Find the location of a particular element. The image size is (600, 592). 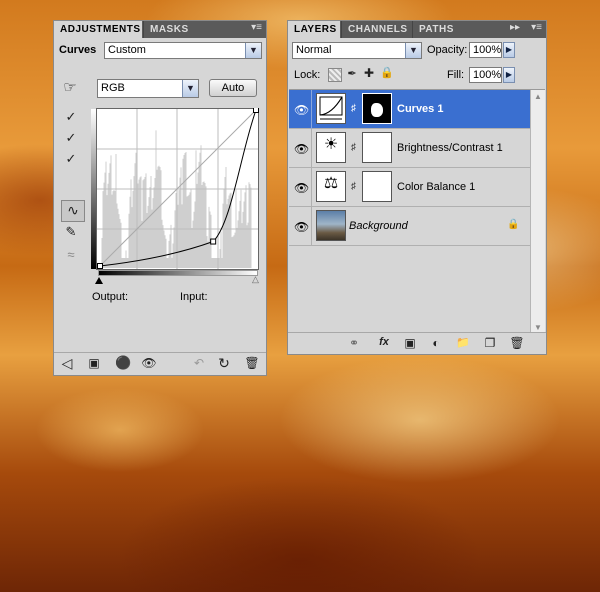

opacity-slider-arrow-icon: ▶ is located at coordinates (509, 50).